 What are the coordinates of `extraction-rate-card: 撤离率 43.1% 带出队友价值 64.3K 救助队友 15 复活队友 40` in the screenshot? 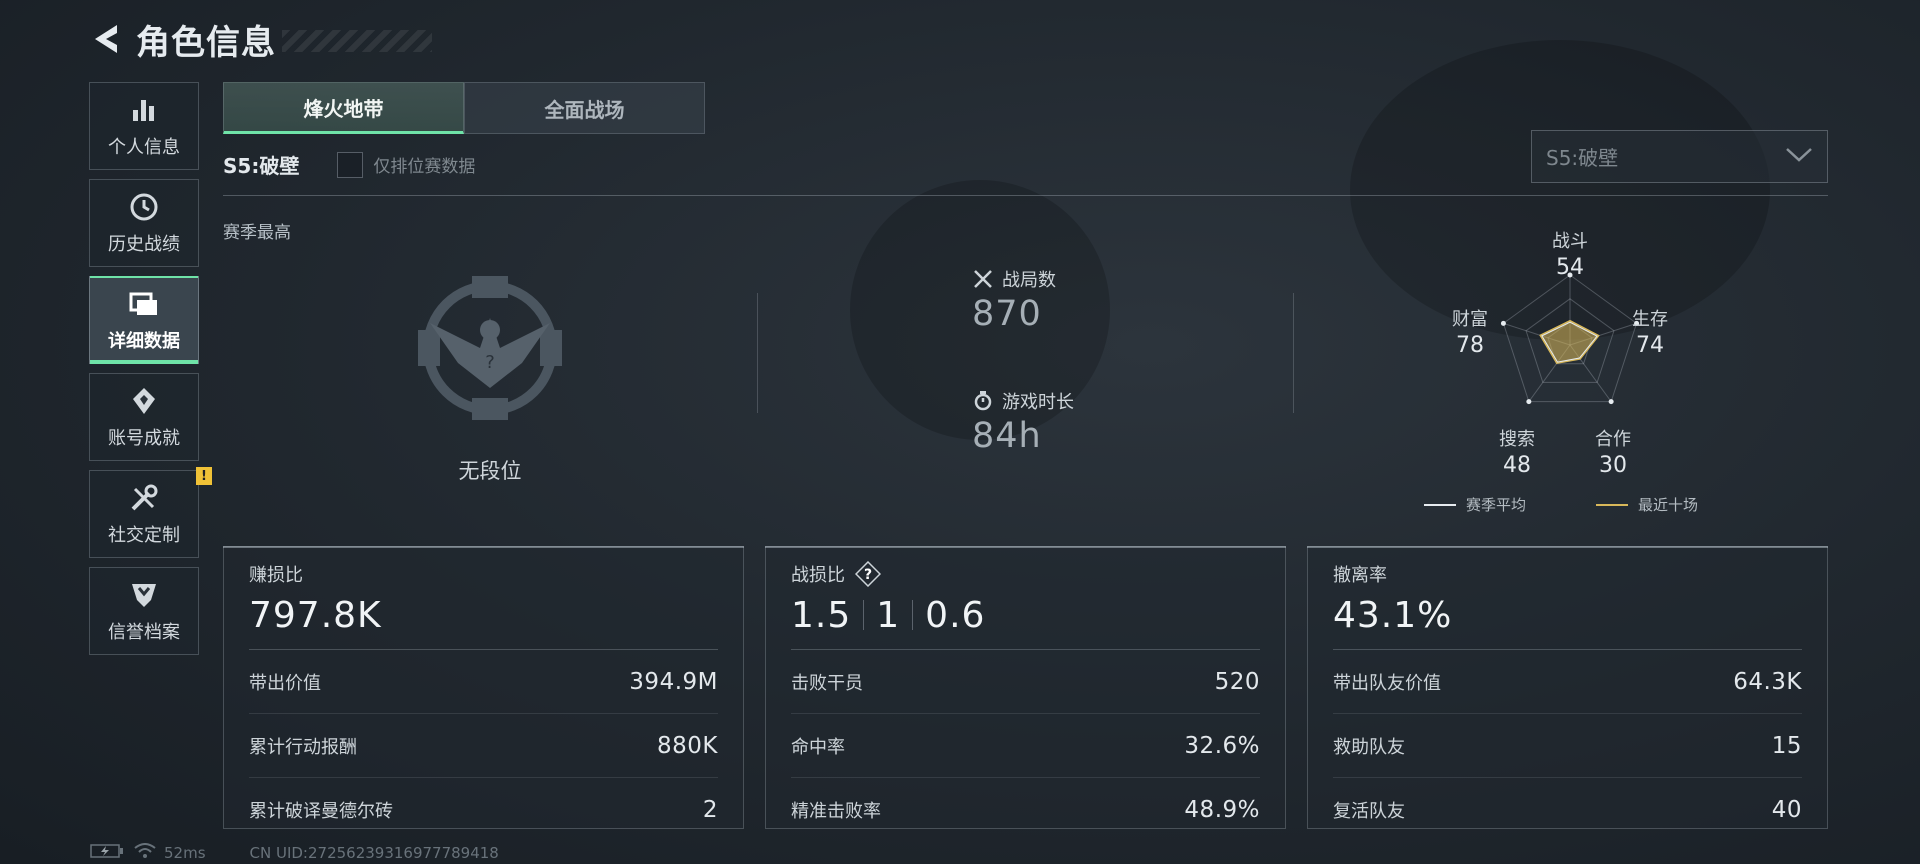 It's located at (1567, 687).